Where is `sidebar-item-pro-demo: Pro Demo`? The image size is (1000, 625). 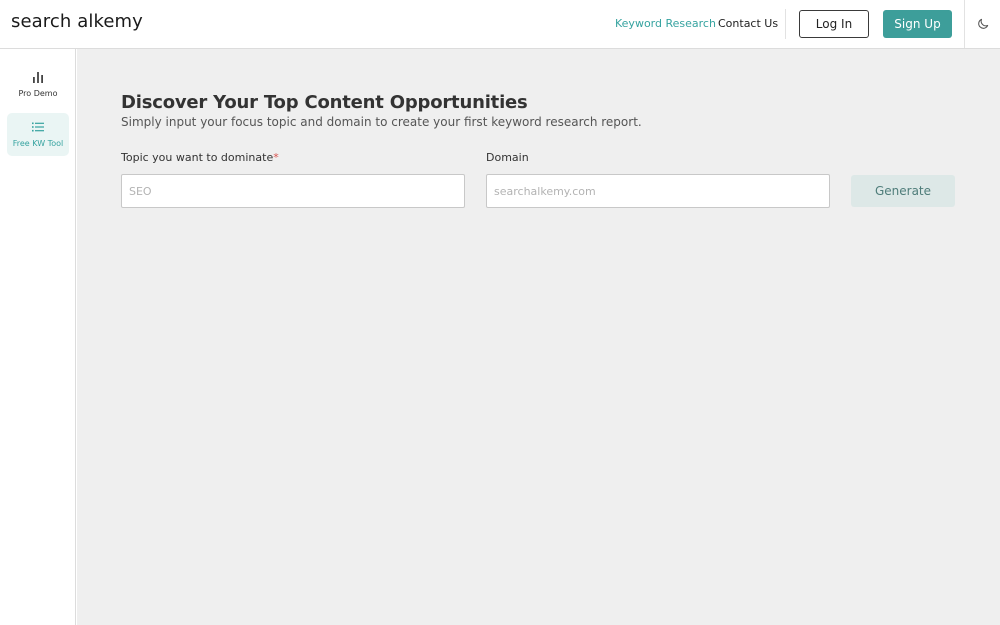
sidebar-item-pro-demo: Pro Demo is located at coordinates (38, 84).